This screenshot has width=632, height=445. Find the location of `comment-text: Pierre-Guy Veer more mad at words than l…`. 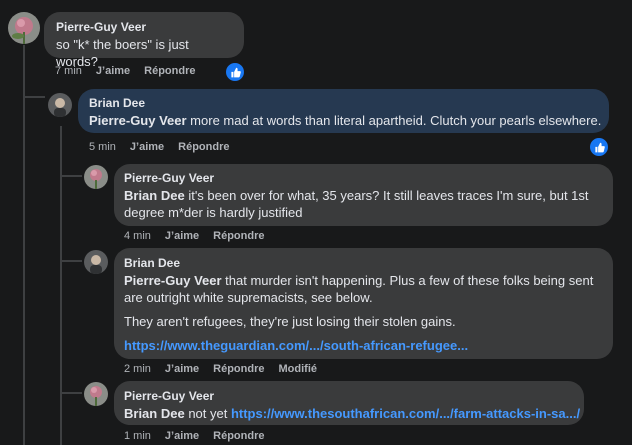

comment-text: Pierre-Guy Veer more mad at words than l… is located at coordinates (345, 120).